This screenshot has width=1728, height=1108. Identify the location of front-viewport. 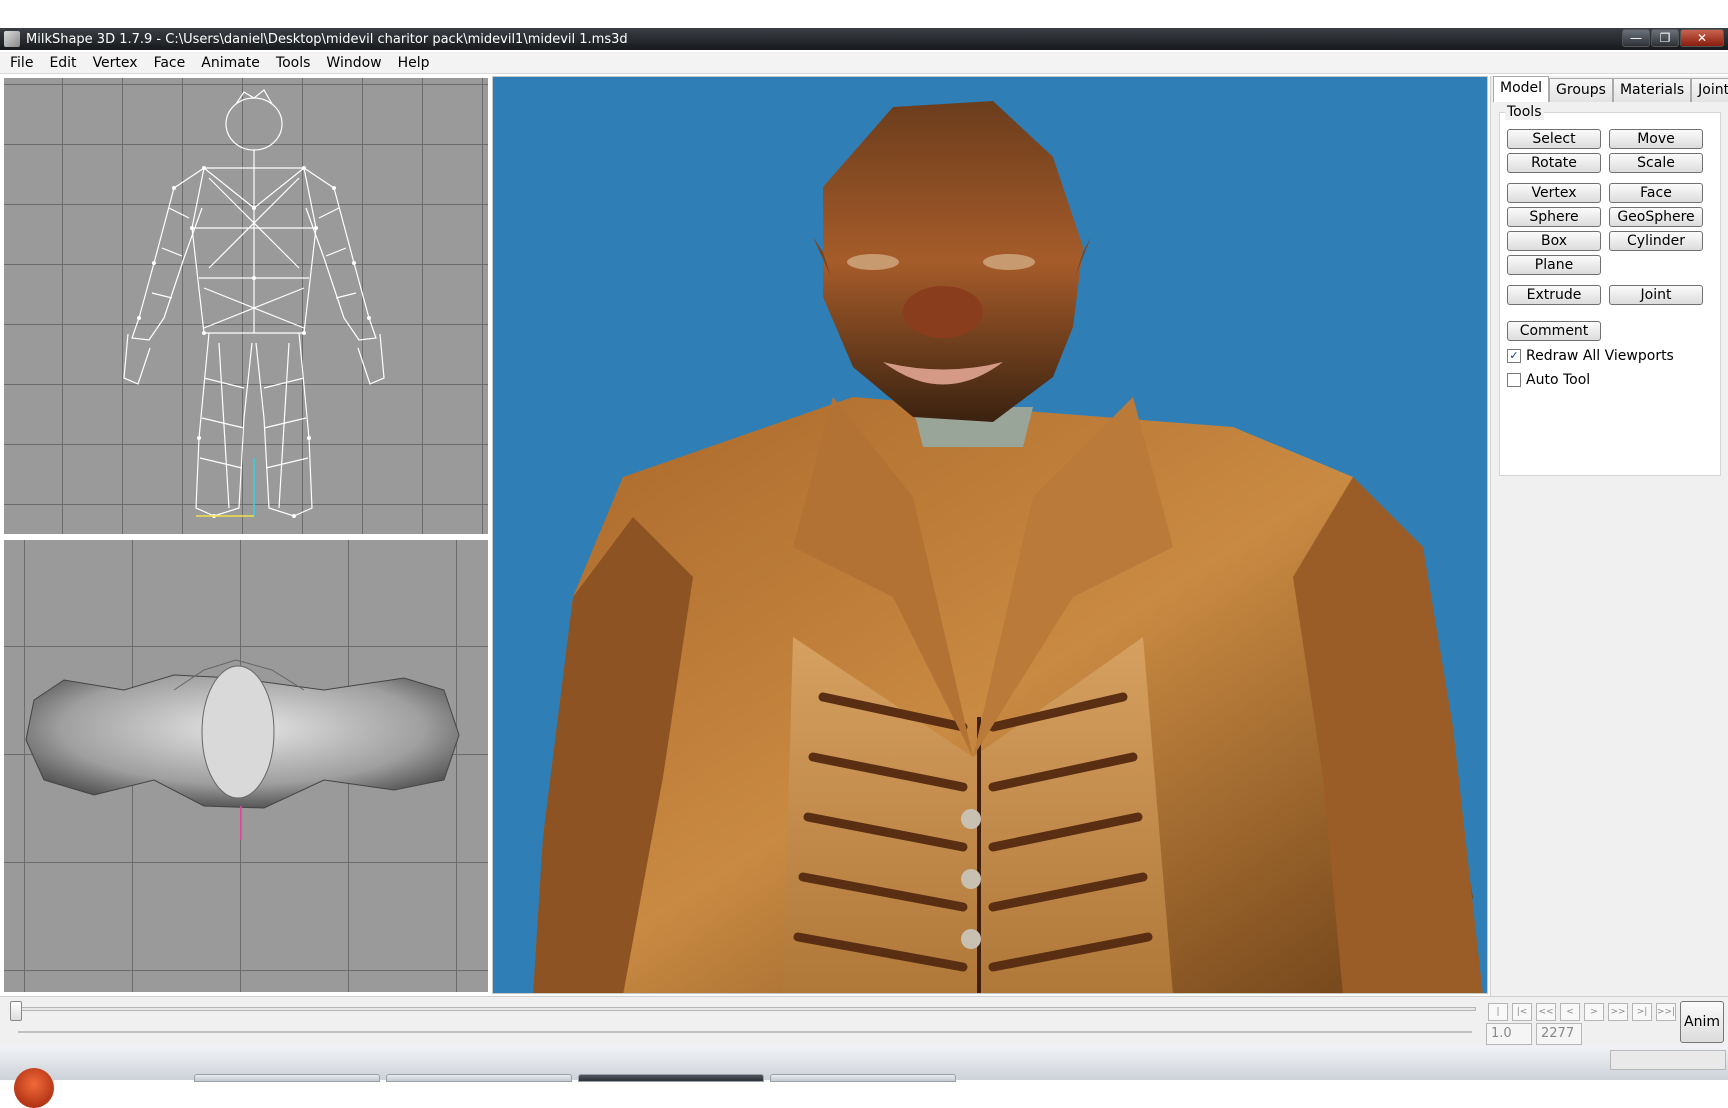
(246, 306).